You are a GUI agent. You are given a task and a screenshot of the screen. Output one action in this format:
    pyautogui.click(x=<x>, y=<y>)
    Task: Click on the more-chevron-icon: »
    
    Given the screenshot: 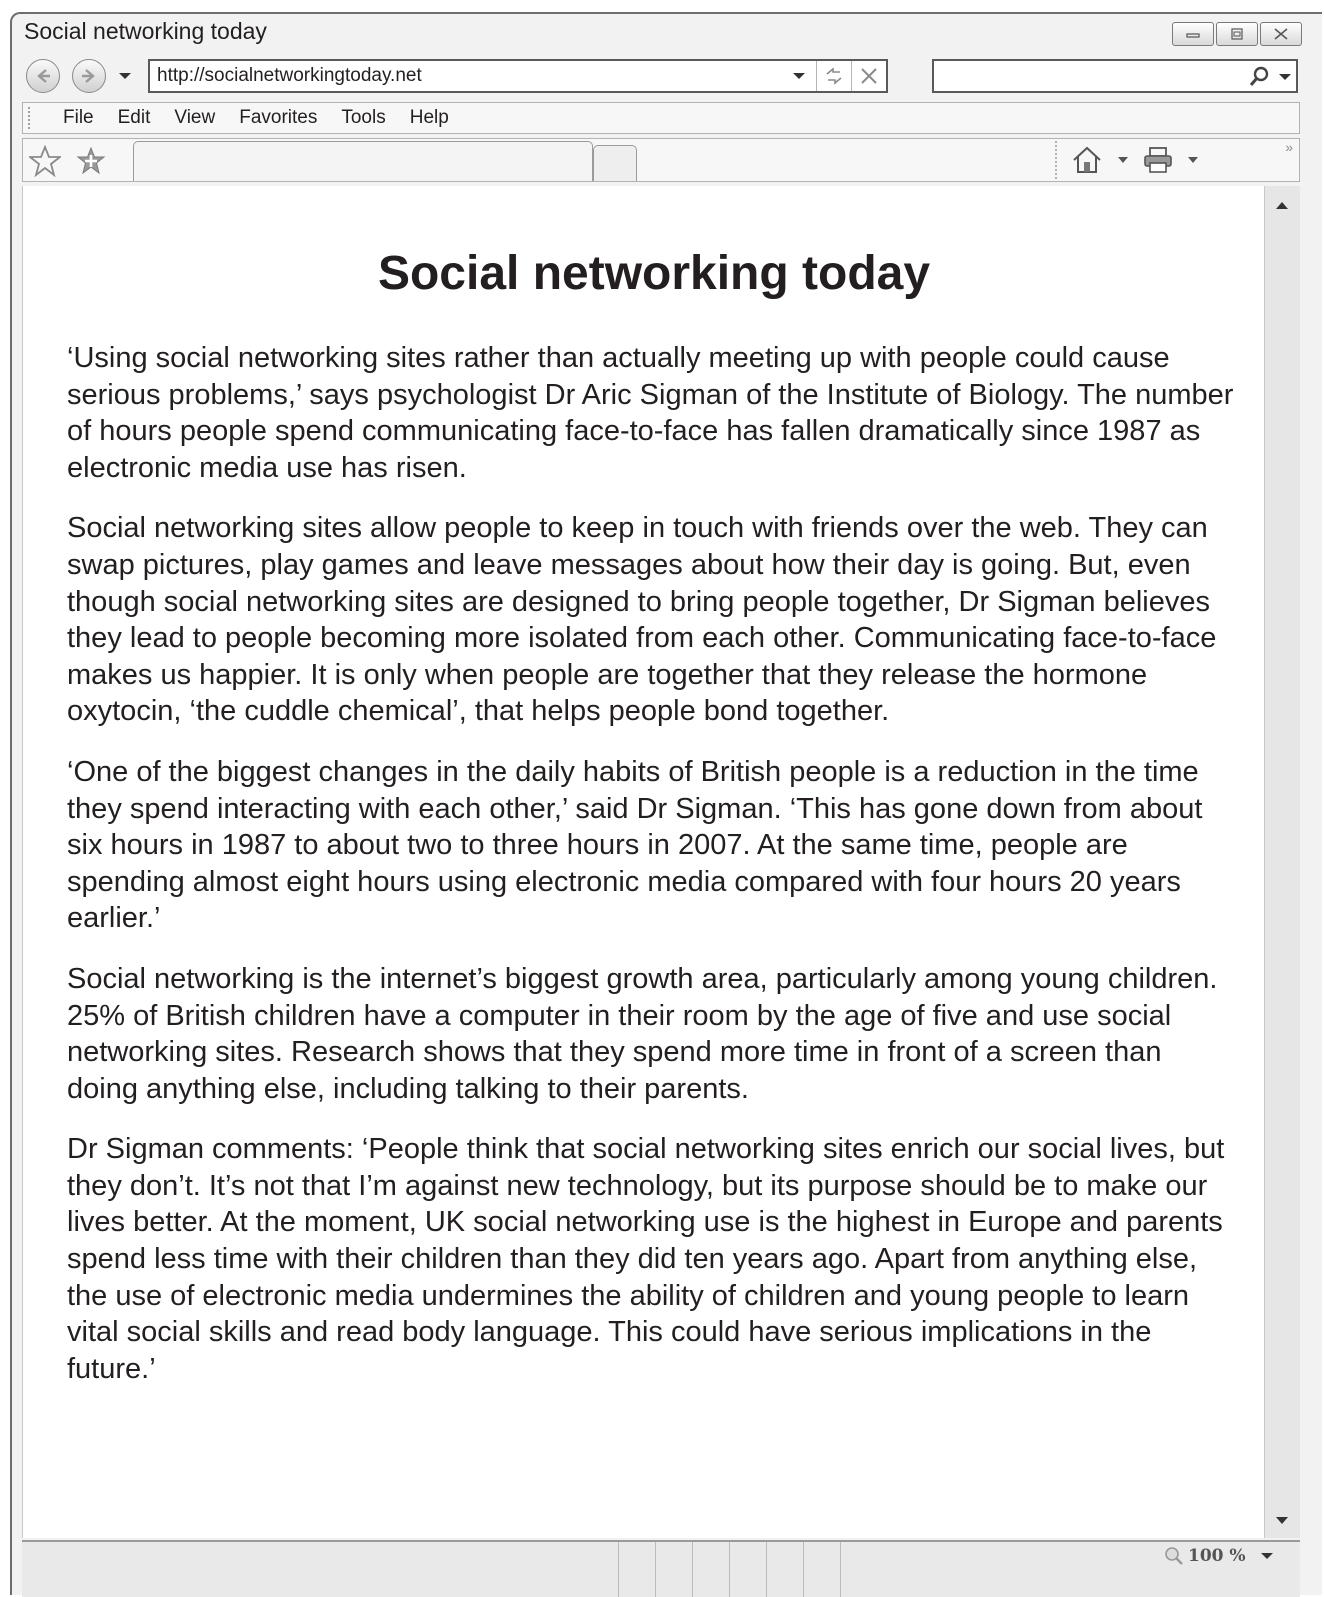 What is the action you would take?
    pyautogui.click(x=1289, y=147)
    